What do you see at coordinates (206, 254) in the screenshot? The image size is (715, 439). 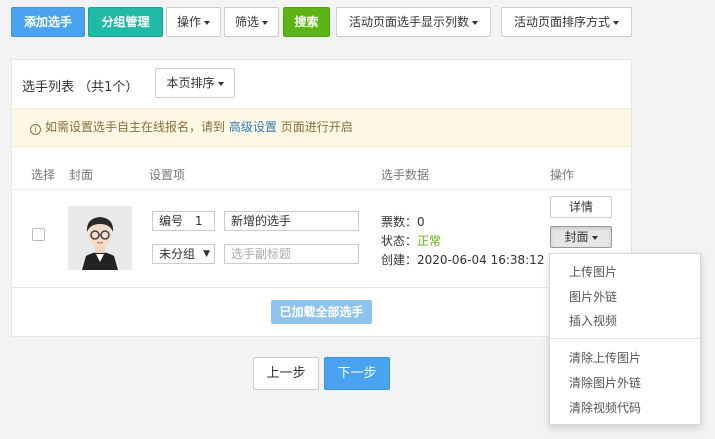 I see `select-arrow-icon: ▼` at bounding box center [206, 254].